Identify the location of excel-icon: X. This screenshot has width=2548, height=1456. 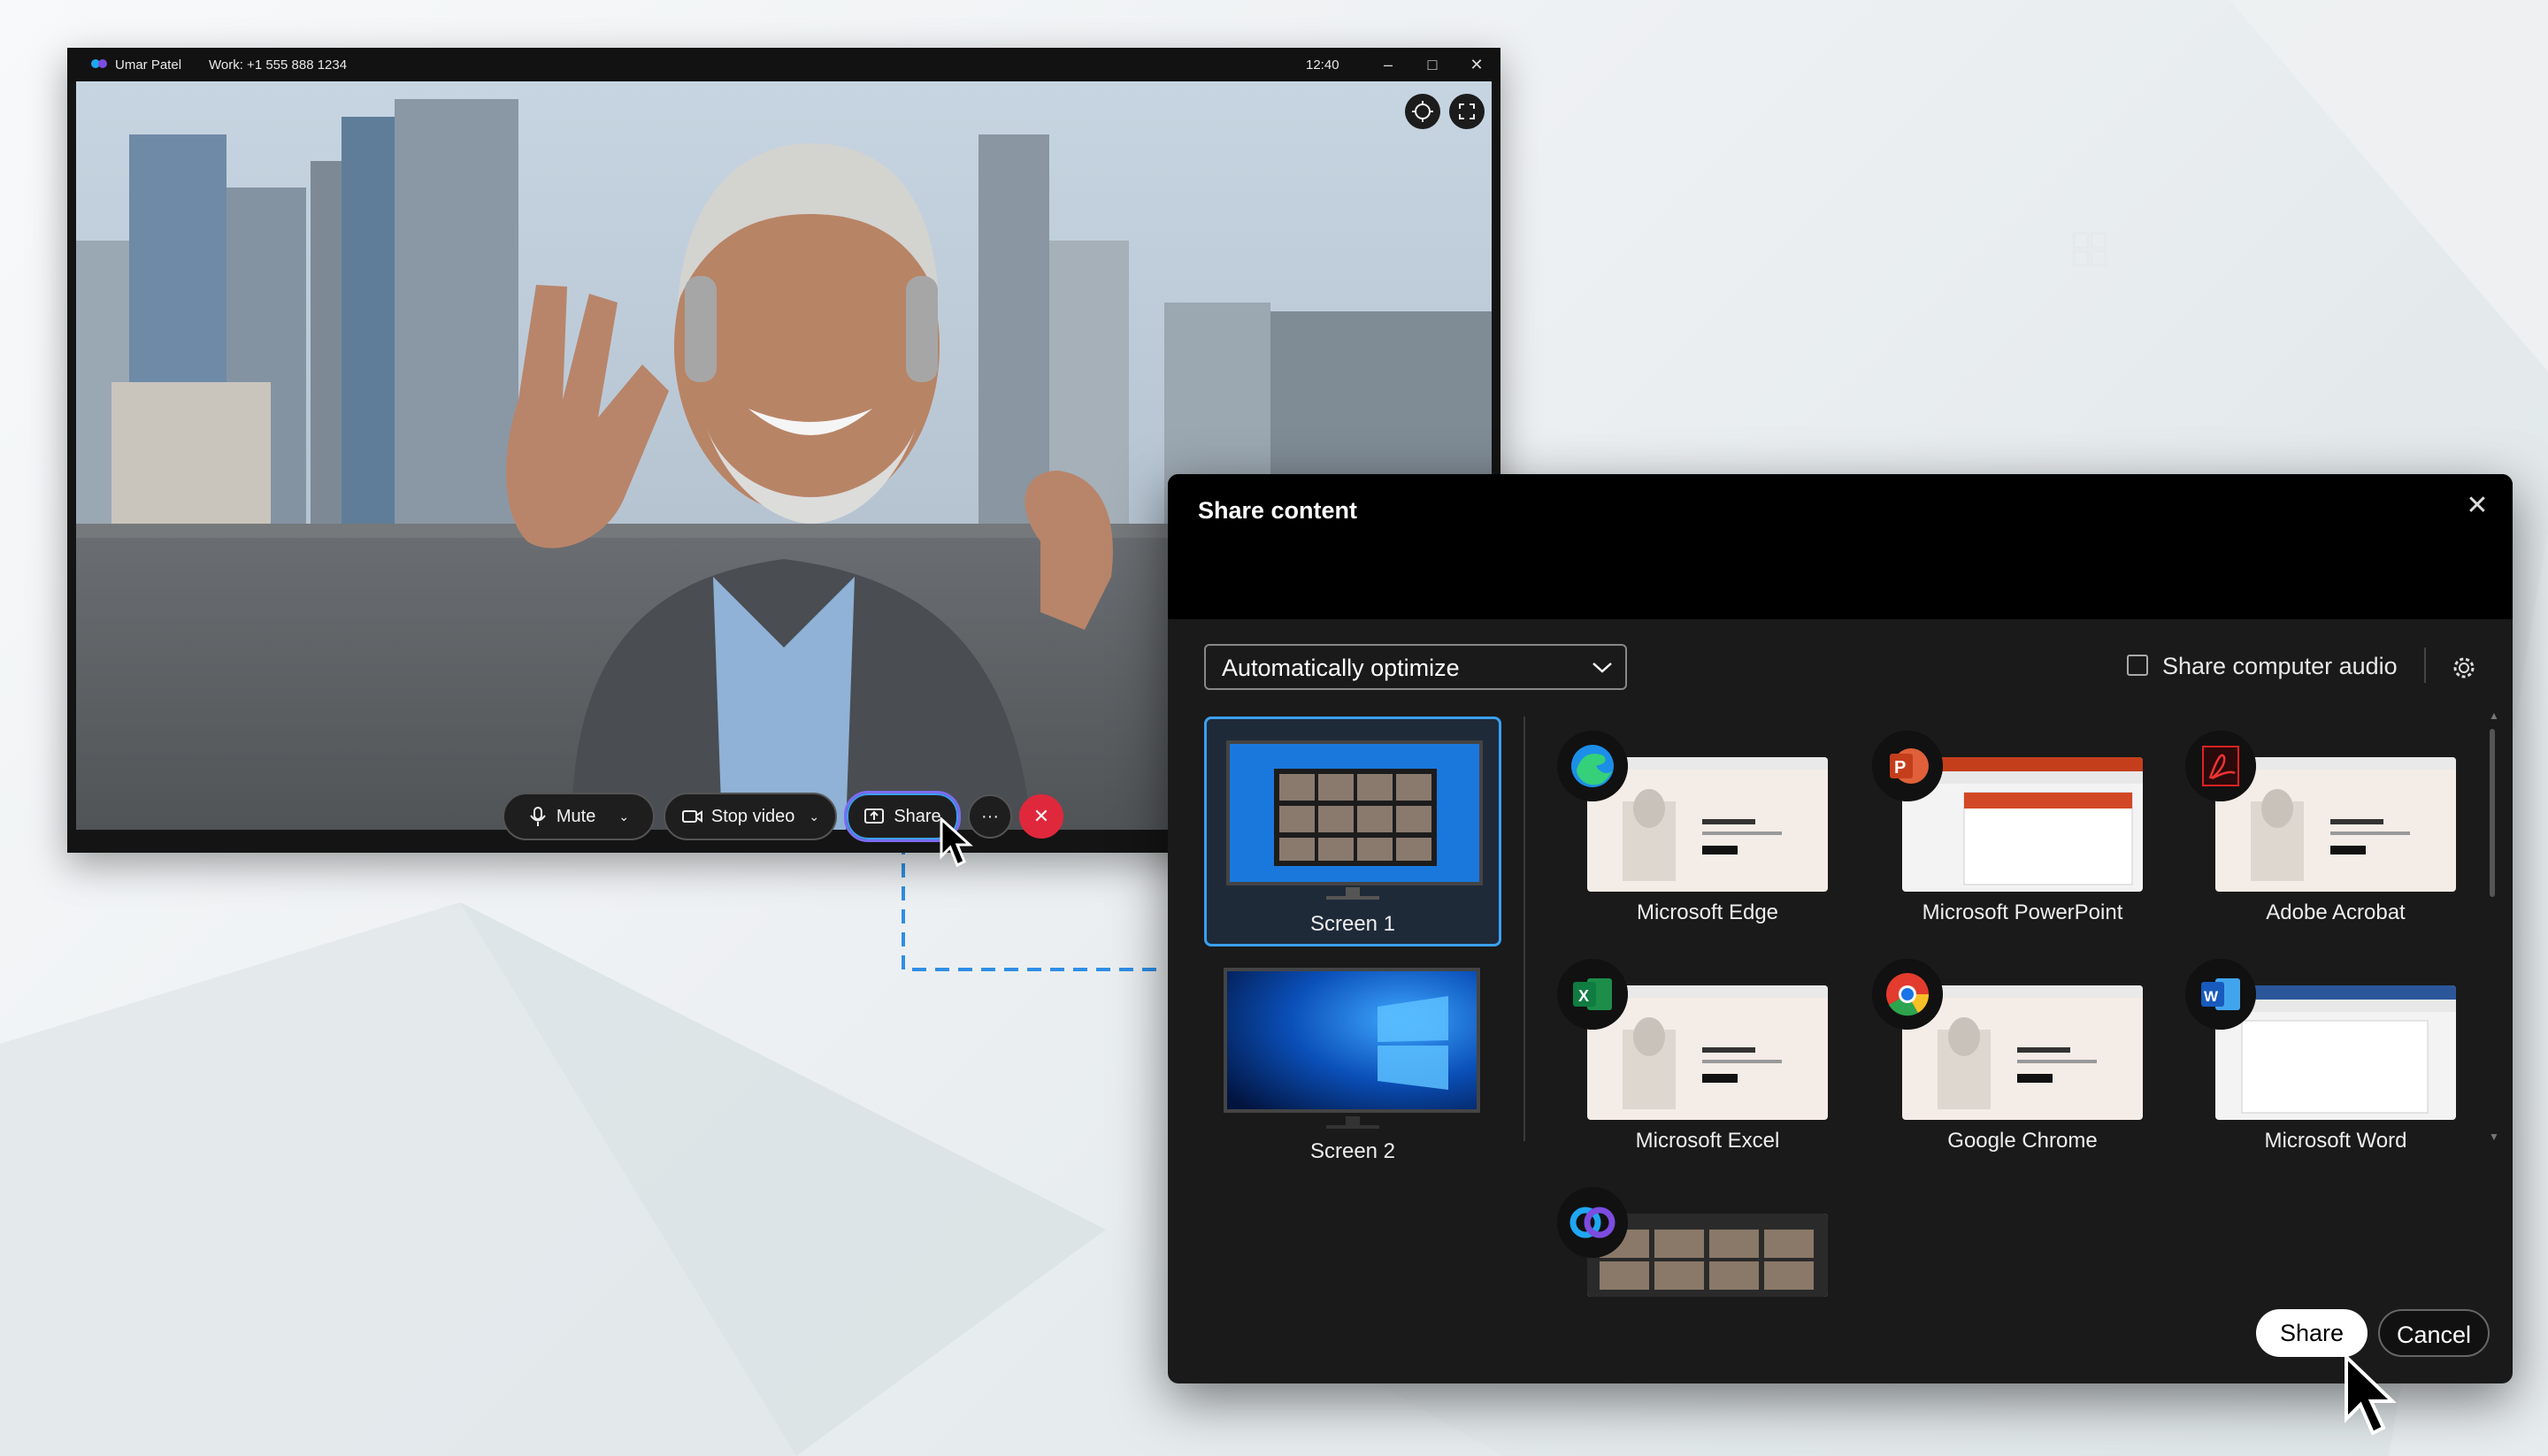
(1593, 995).